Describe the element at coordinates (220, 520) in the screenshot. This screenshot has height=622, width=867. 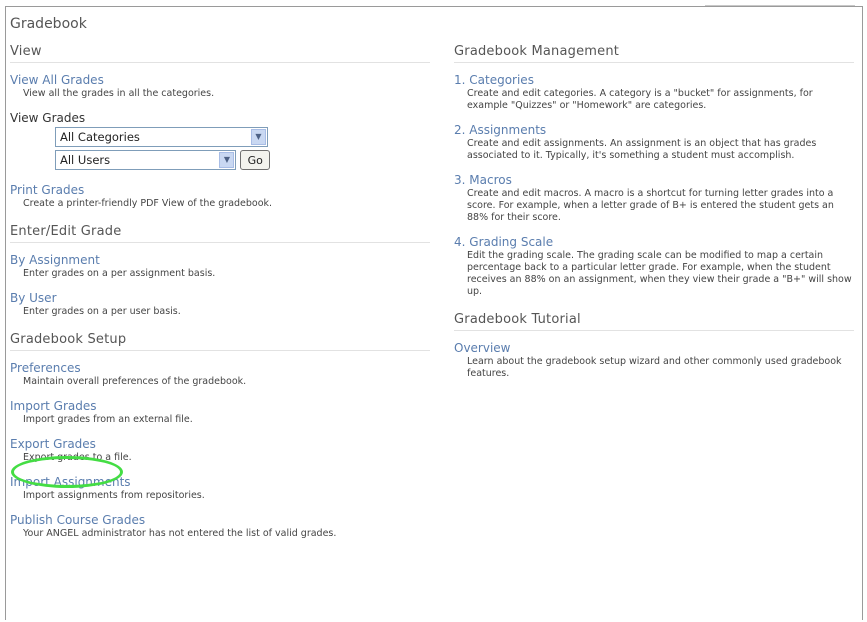
I see `publish-course-grades-link: Publish Course Grades` at that location.